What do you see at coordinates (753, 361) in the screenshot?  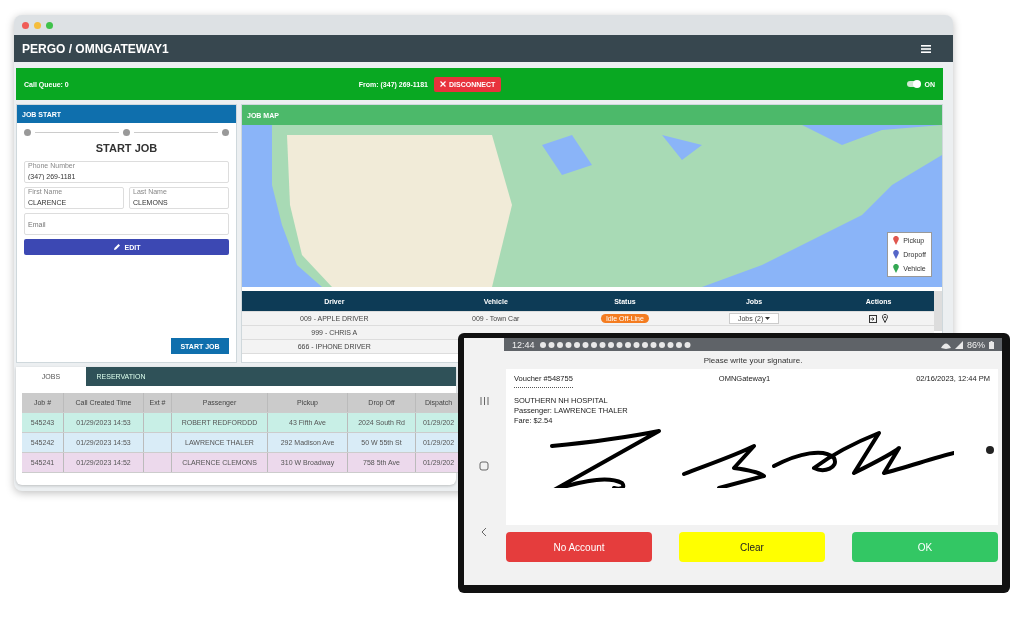 I see `signature-prompt: Please write your signature.` at bounding box center [753, 361].